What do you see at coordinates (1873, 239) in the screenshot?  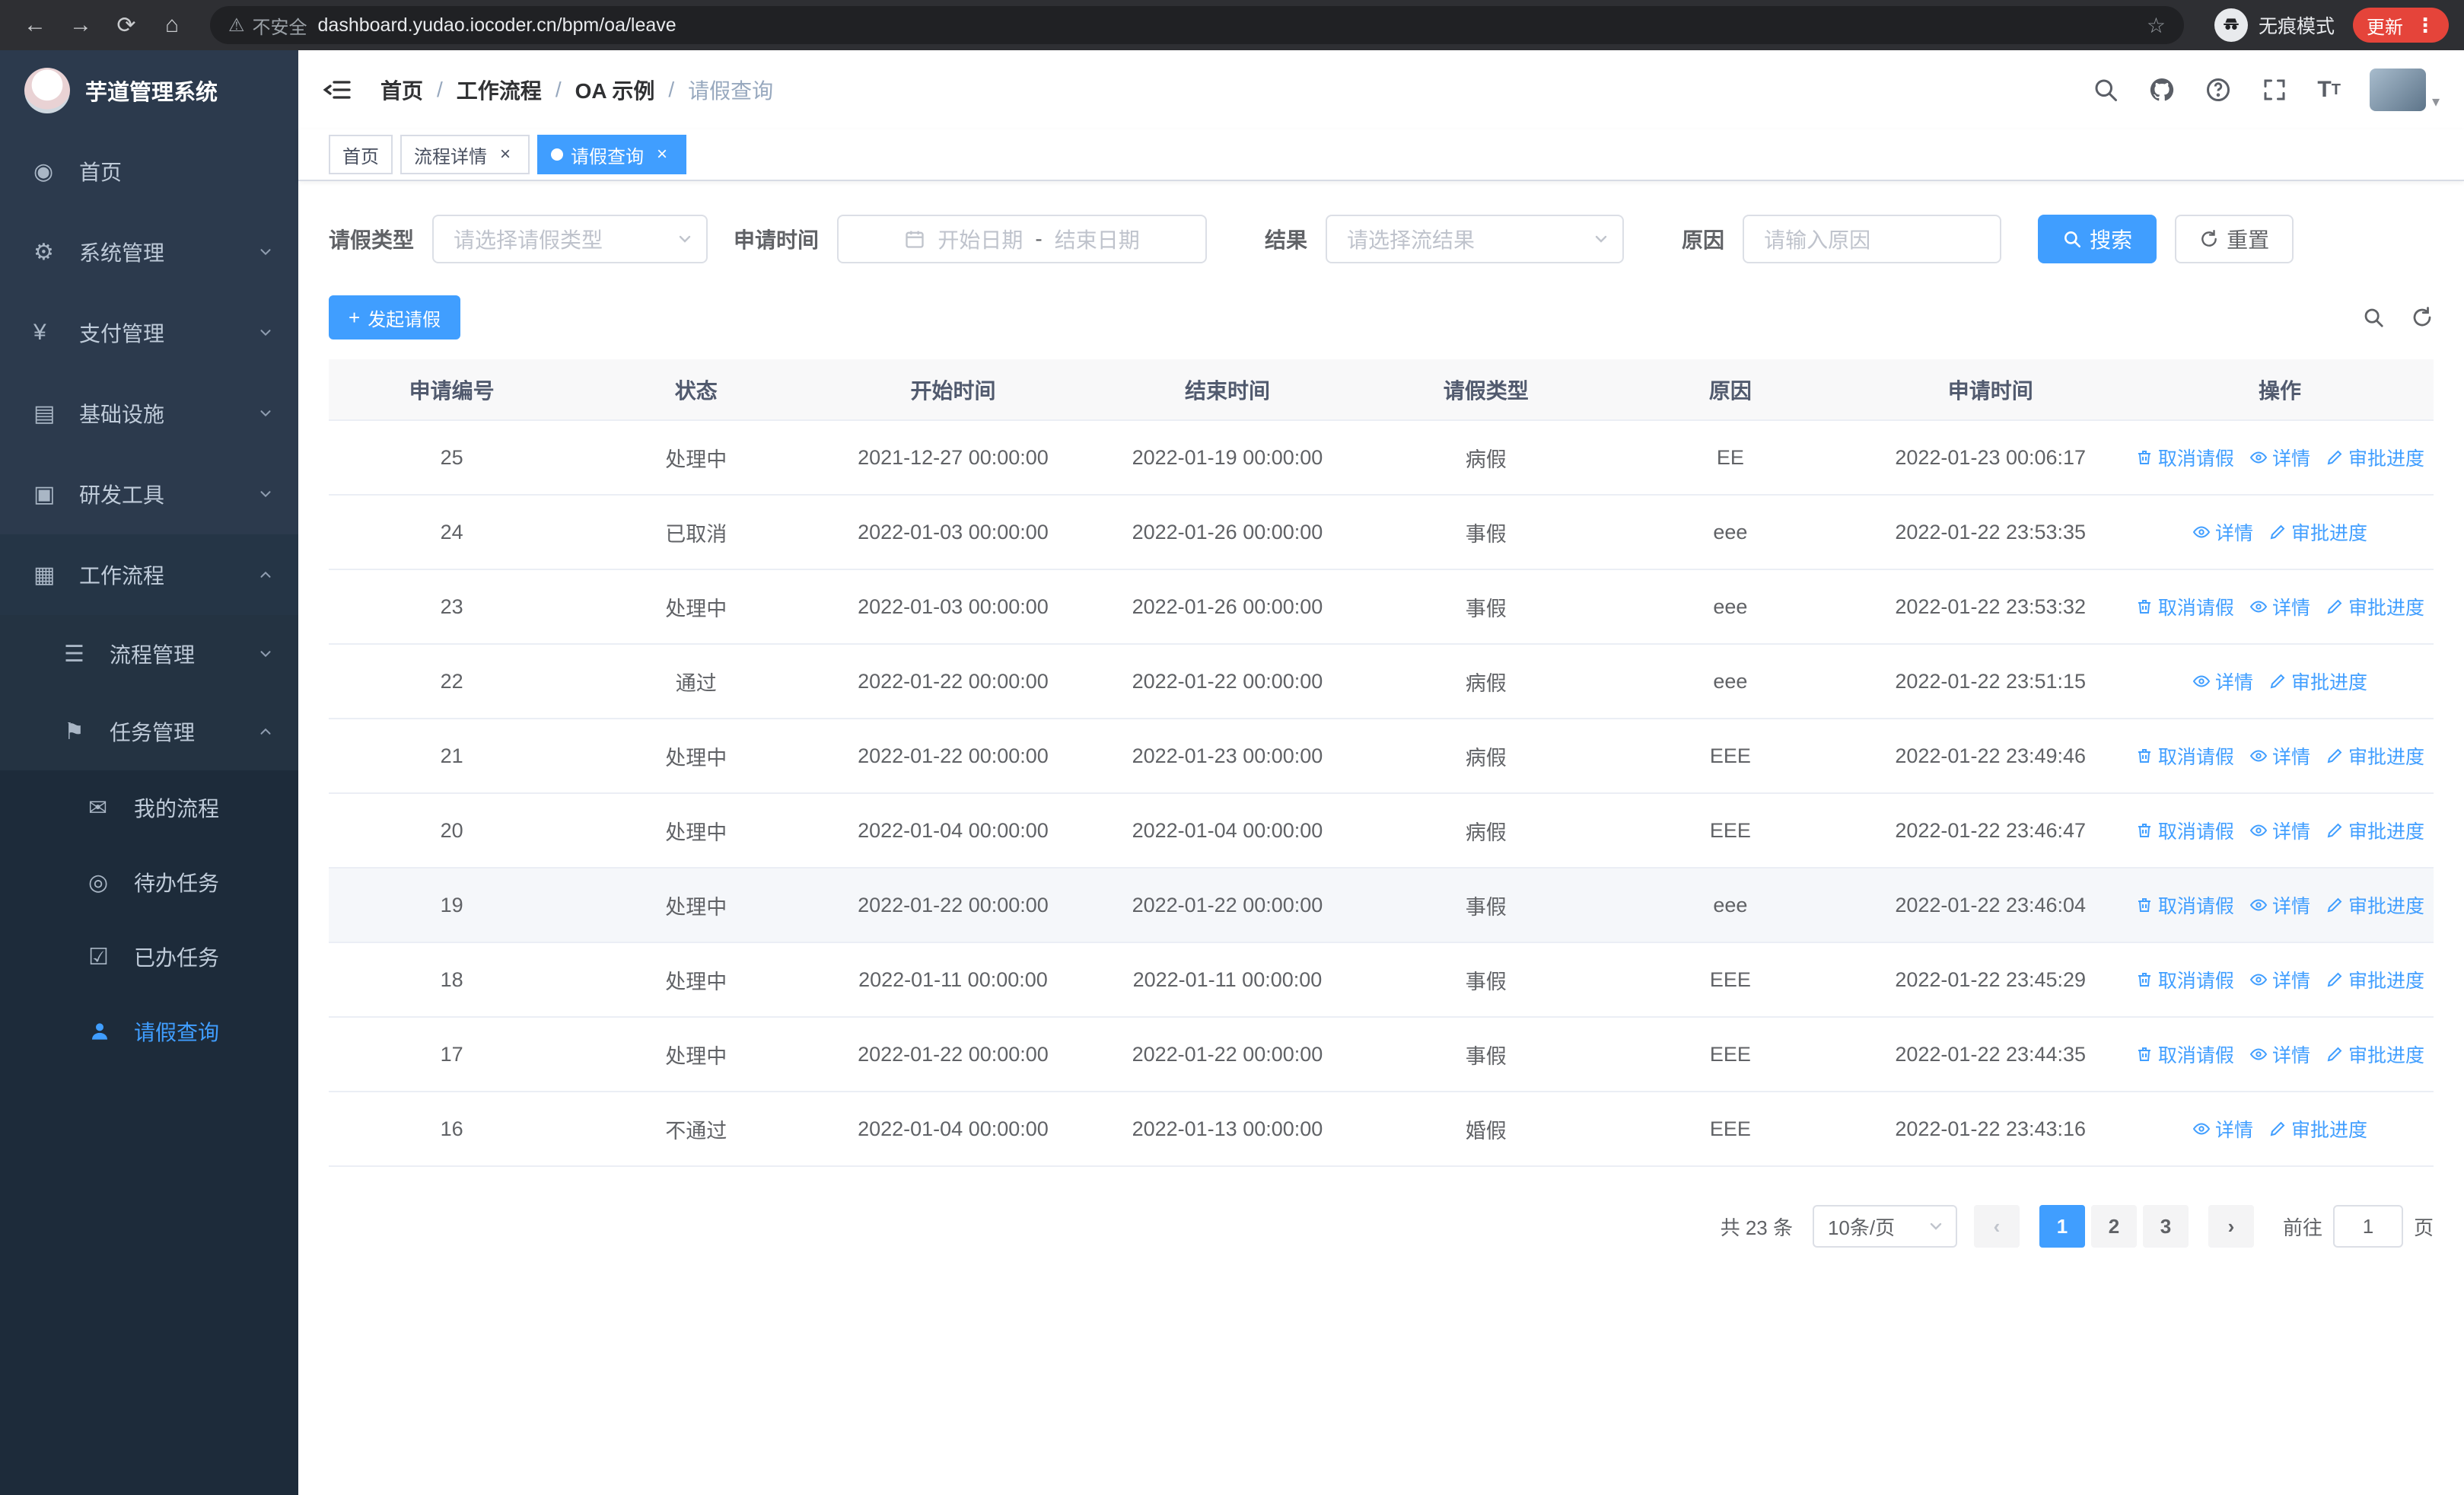 I see `reason-input: 请输入原因` at bounding box center [1873, 239].